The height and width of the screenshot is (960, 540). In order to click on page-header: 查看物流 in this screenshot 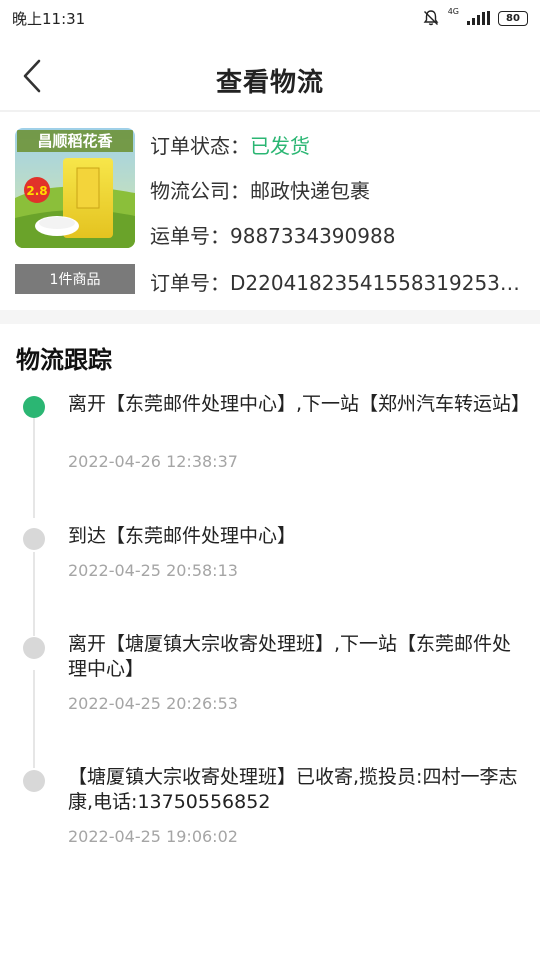, I will do `click(270, 76)`.